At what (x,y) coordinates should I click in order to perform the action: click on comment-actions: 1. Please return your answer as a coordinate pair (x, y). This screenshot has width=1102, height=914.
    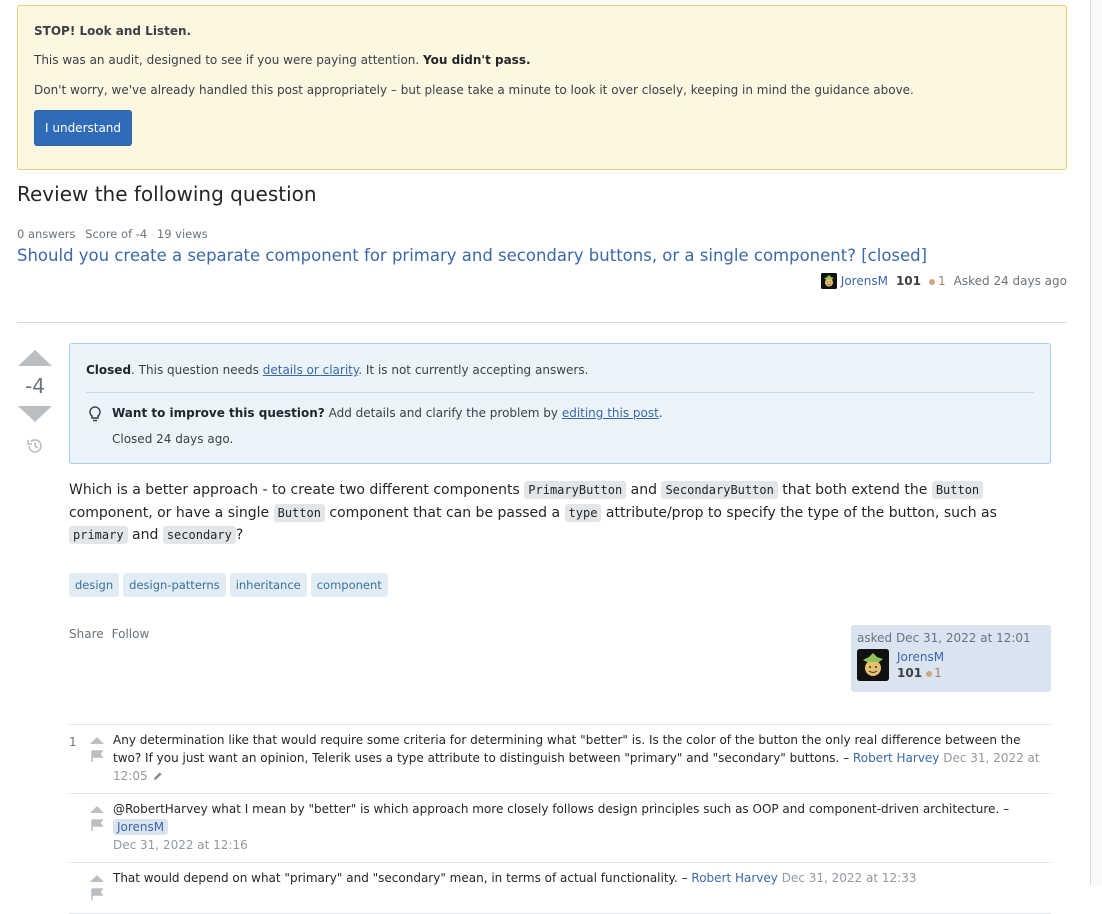
    Looking at the image, I should click on (91, 758).